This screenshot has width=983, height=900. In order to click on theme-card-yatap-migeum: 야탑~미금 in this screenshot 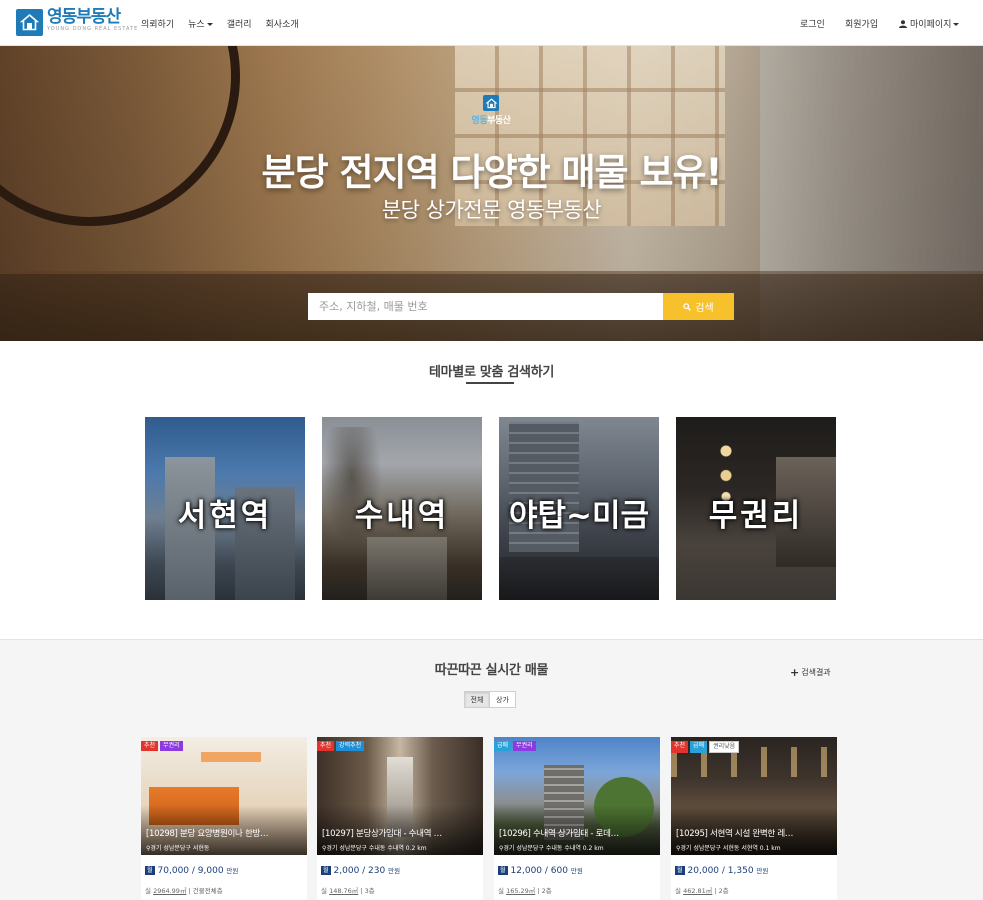, I will do `click(579, 508)`.